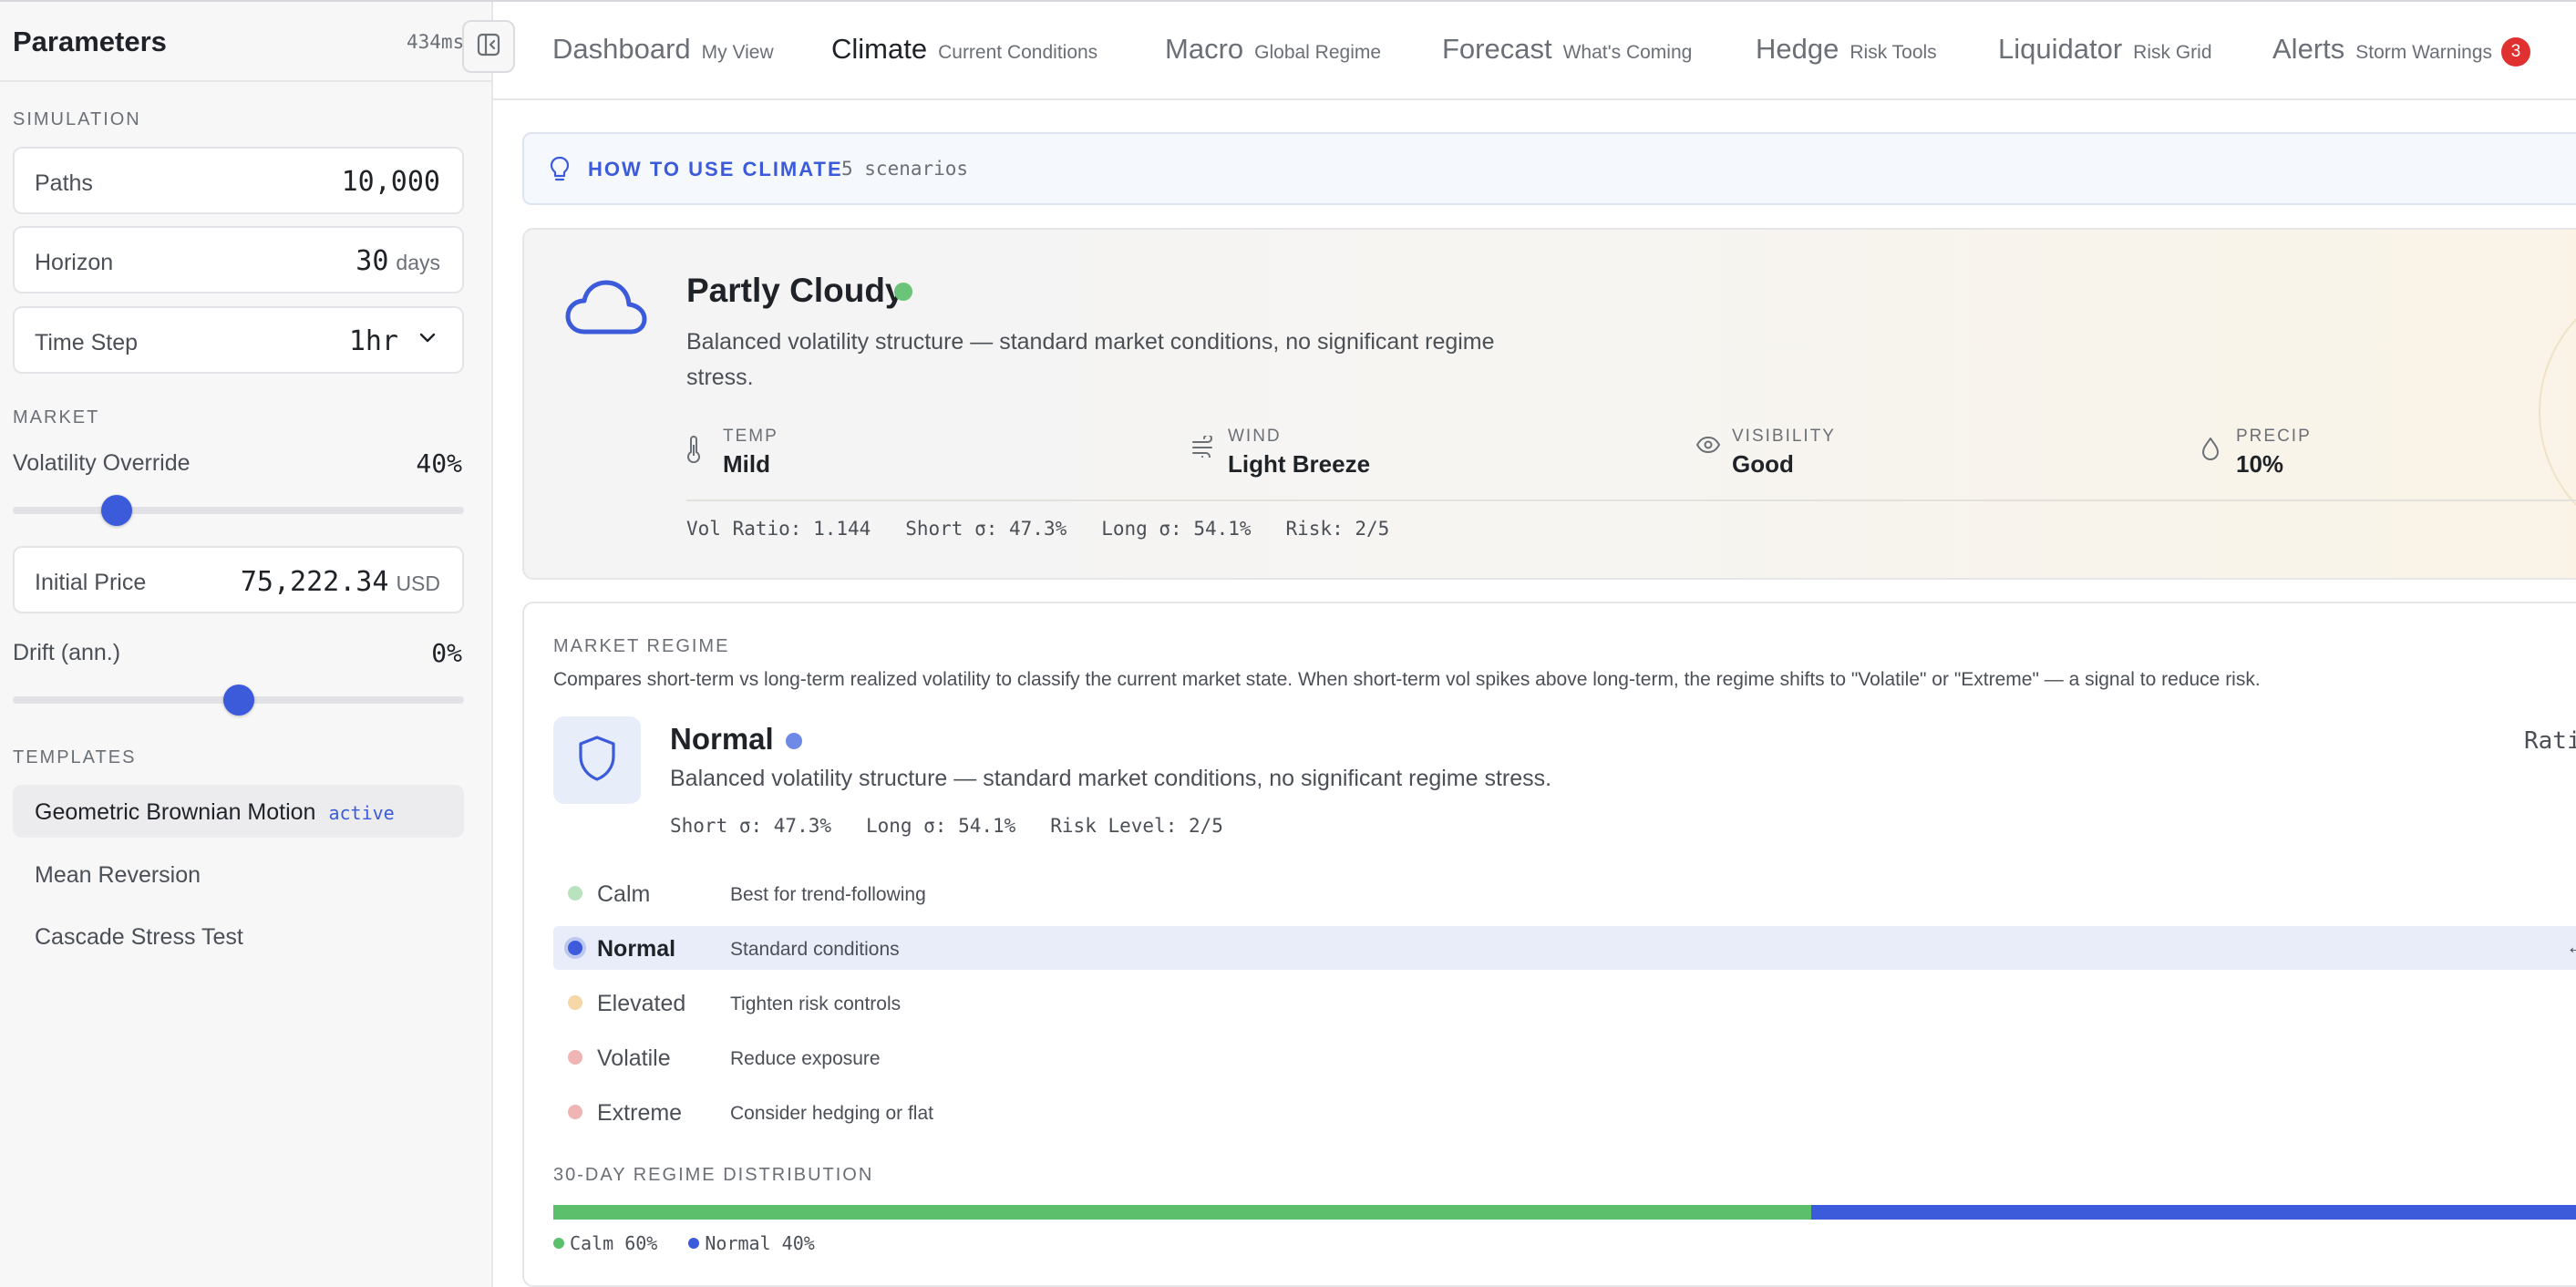 This screenshot has width=2576, height=1287. Describe the element at coordinates (606, 310) in the screenshot. I see `cloud-icon` at that location.